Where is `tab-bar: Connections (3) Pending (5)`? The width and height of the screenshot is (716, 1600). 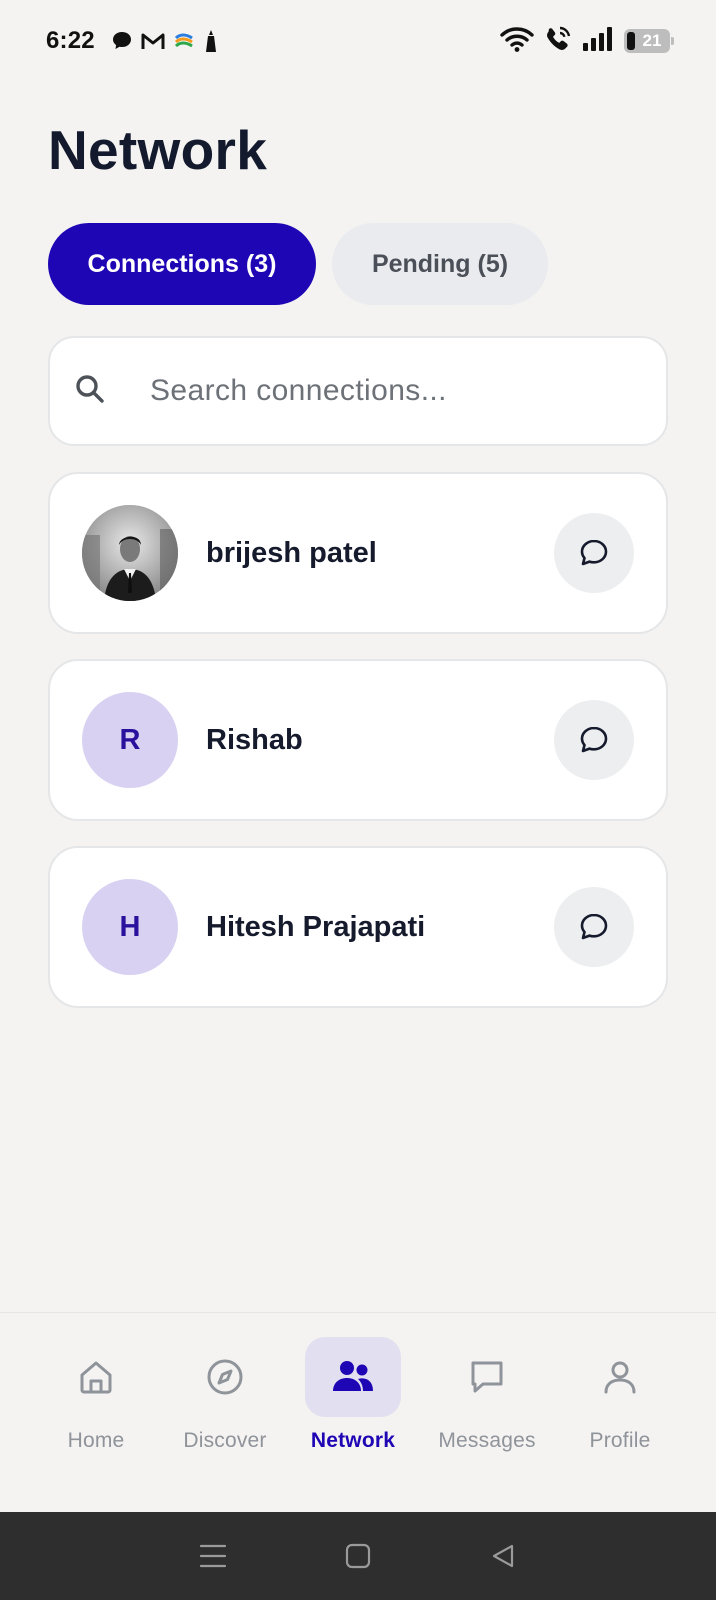 tab-bar: Connections (3) Pending (5) is located at coordinates (298, 264).